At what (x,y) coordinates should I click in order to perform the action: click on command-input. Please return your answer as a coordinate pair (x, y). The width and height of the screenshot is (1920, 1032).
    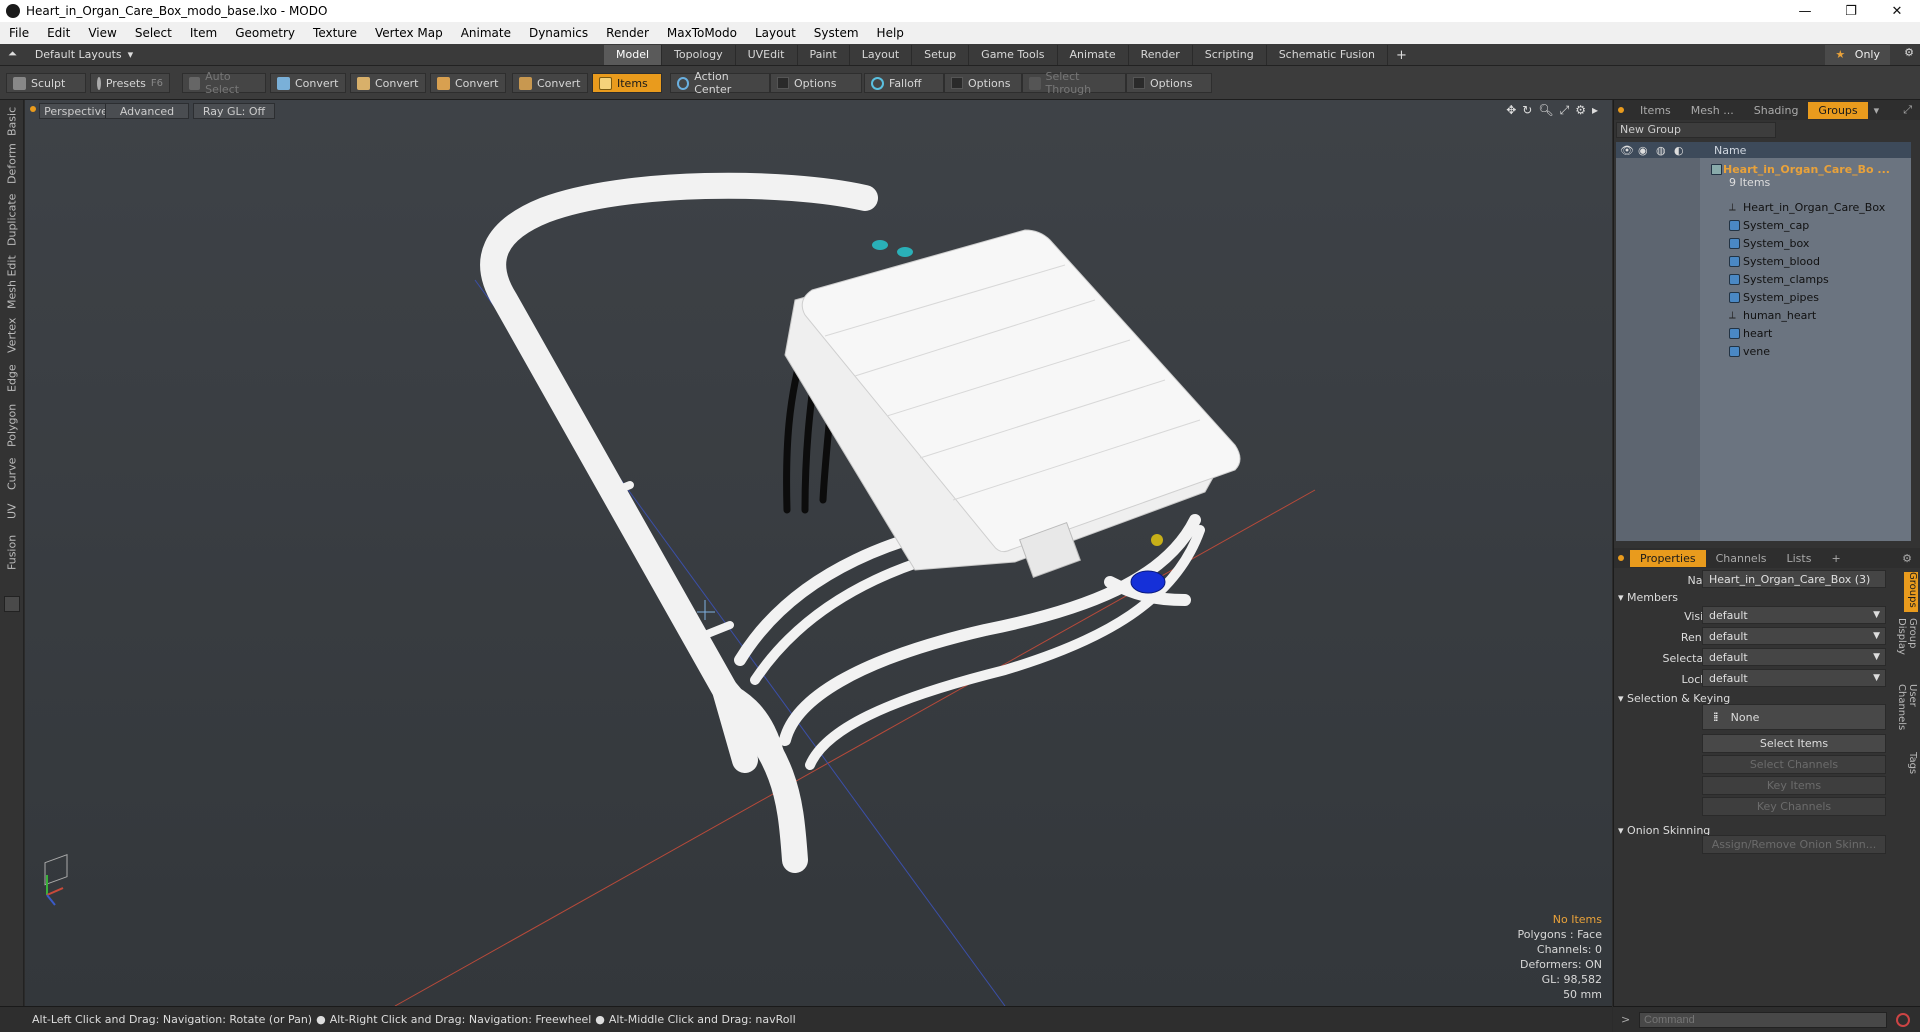
    Looking at the image, I should click on (1763, 1020).